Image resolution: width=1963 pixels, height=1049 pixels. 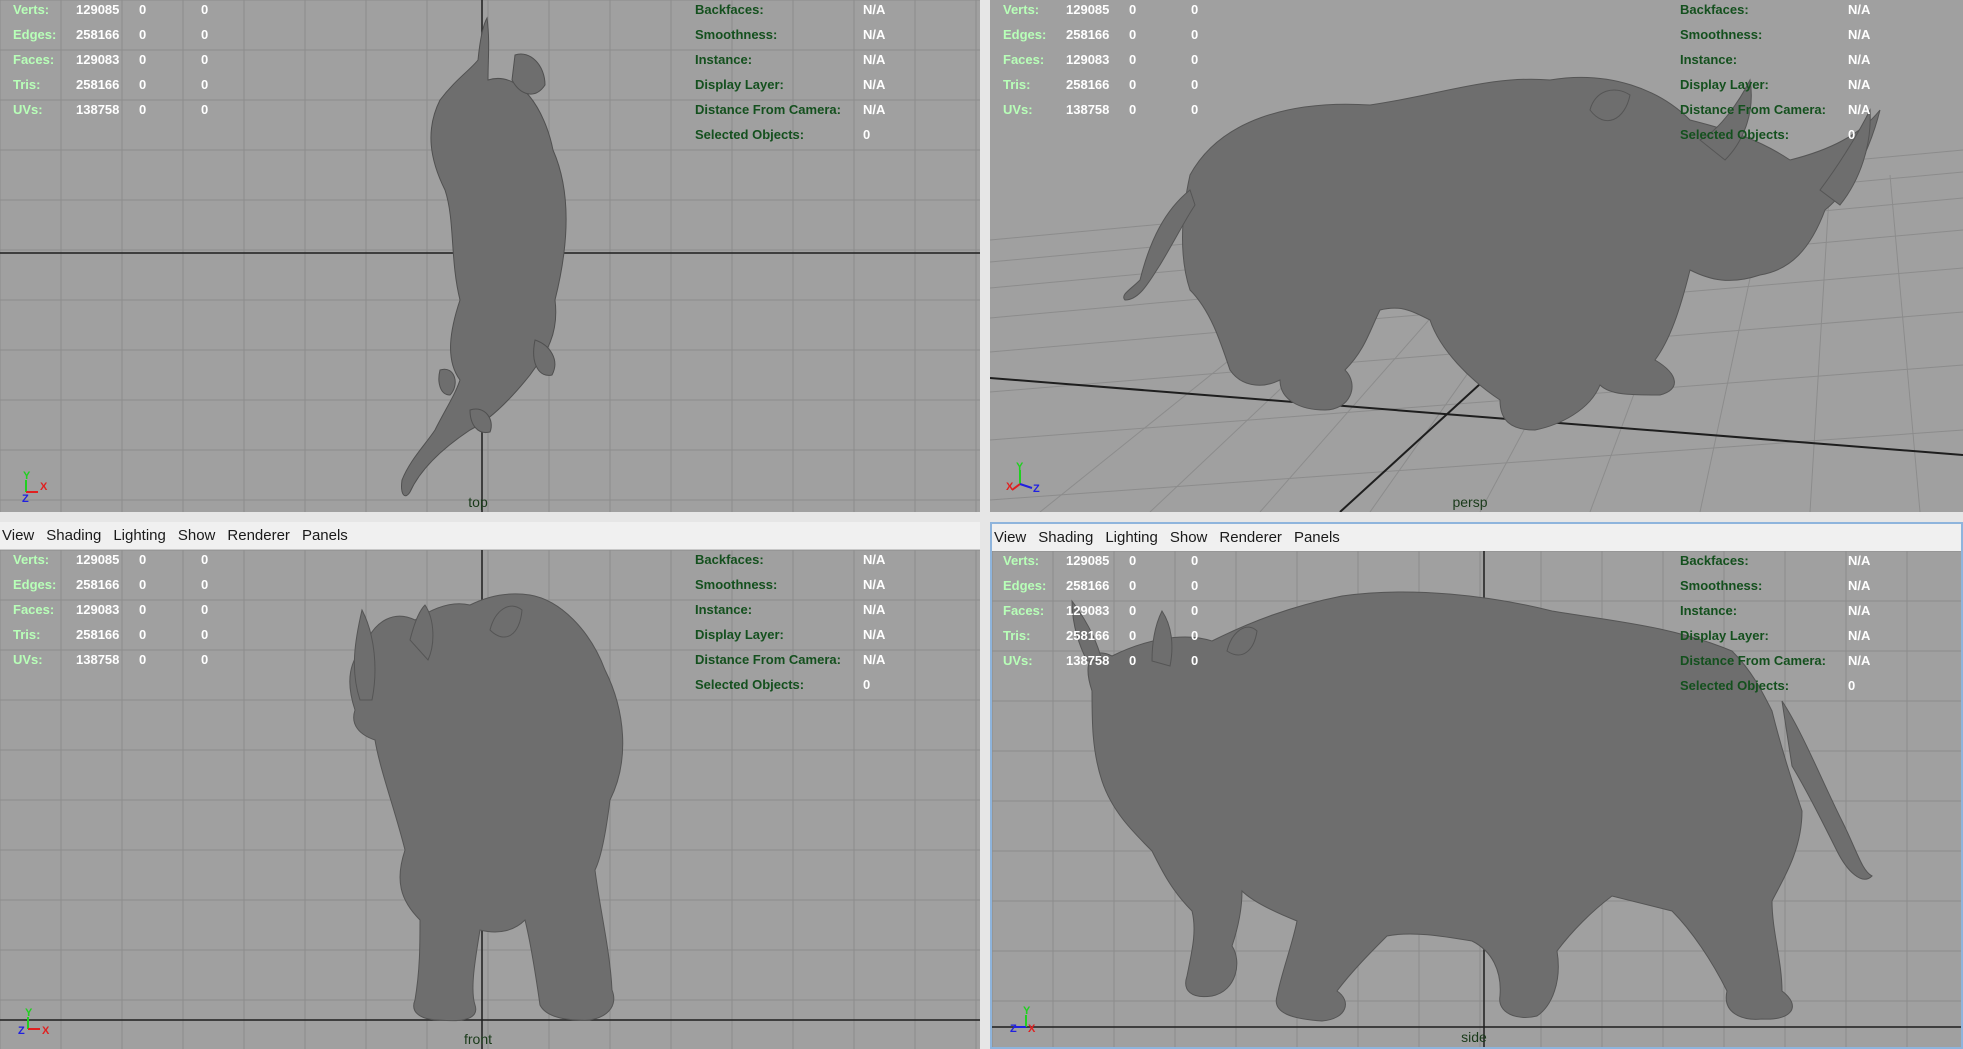 I want to click on hud-stat-row: Verts: 129085 0 0, so click(x=1112, y=11).